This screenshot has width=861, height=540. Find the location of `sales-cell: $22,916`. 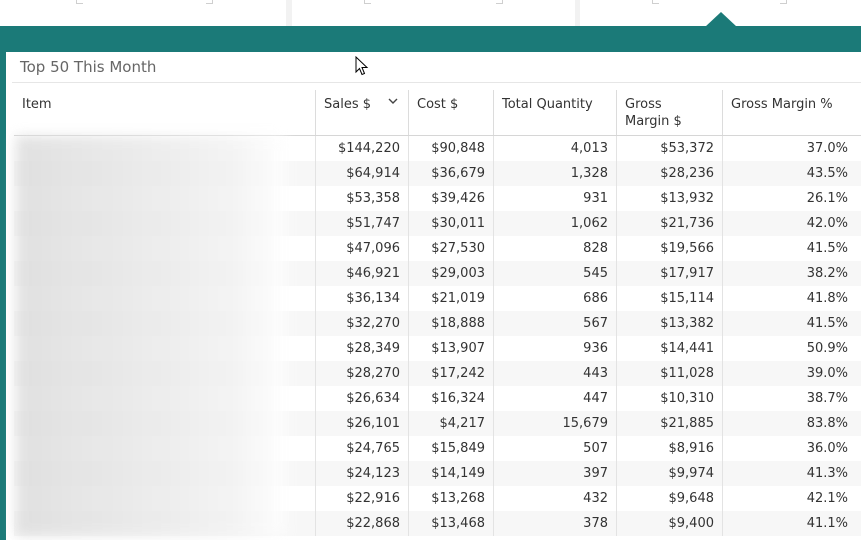

sales-cell: $22,916 is located at coordinates (361, 498).